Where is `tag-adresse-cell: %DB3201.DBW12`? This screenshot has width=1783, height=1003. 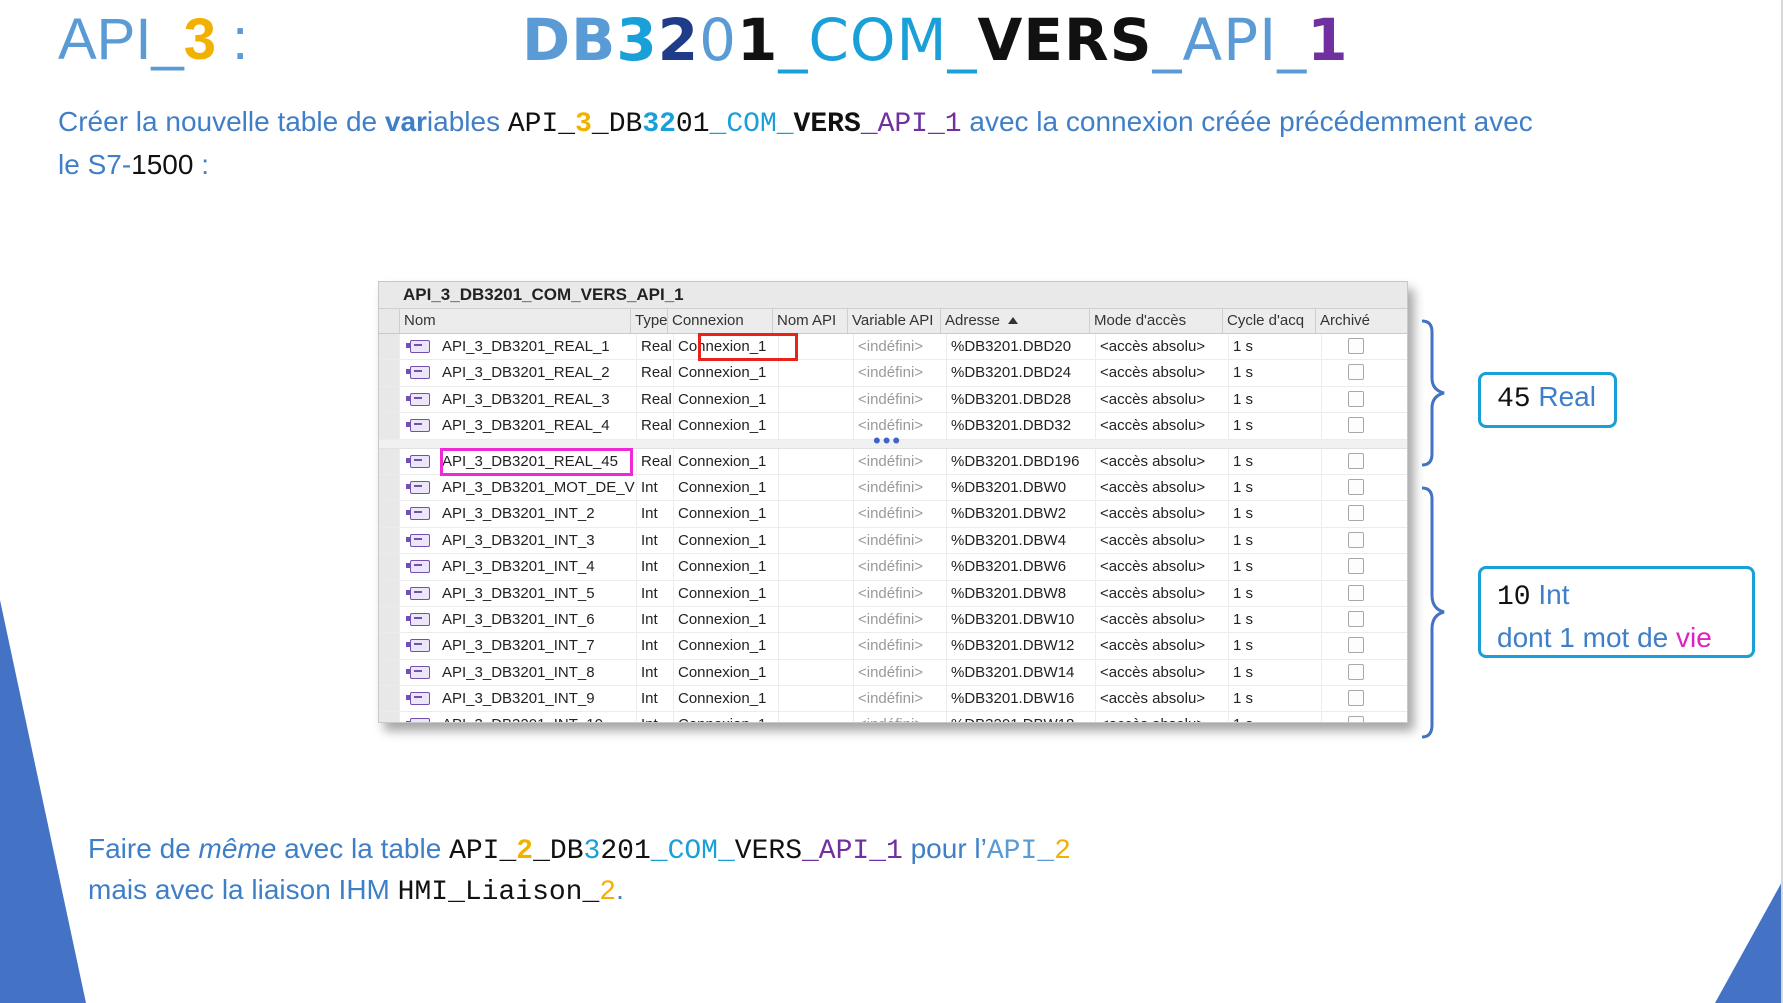 tag-adresse-cell: %DB3201.DBW12 is located at coordinates (1021, 646).